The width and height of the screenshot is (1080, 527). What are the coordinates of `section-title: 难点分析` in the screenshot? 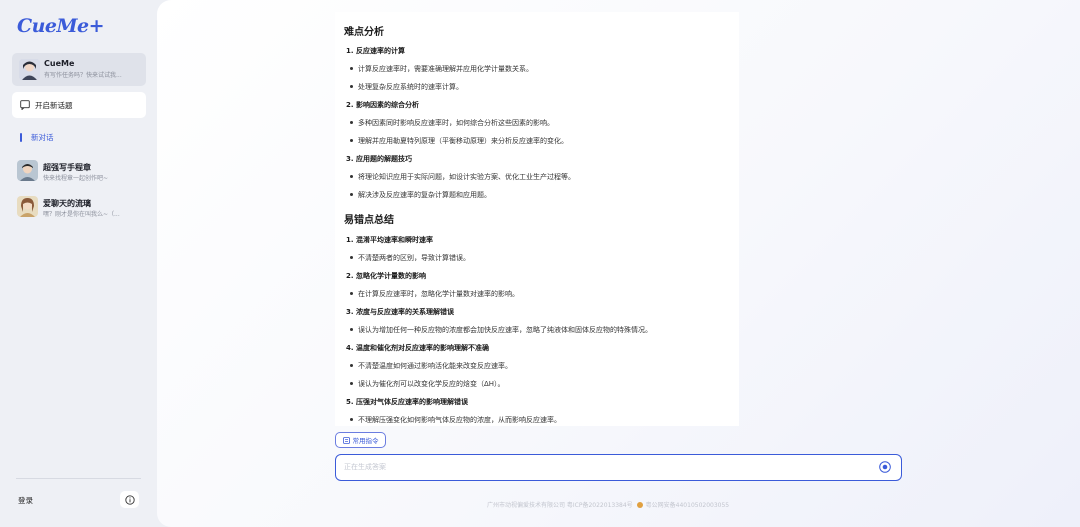 It's located at (364, 32).